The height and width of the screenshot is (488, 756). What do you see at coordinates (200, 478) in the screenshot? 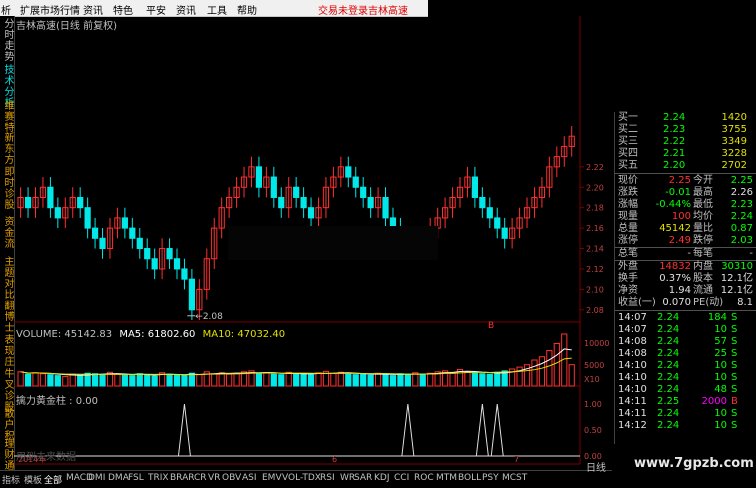
I see `tab-cr: CR` at bounding box center [200, 478].